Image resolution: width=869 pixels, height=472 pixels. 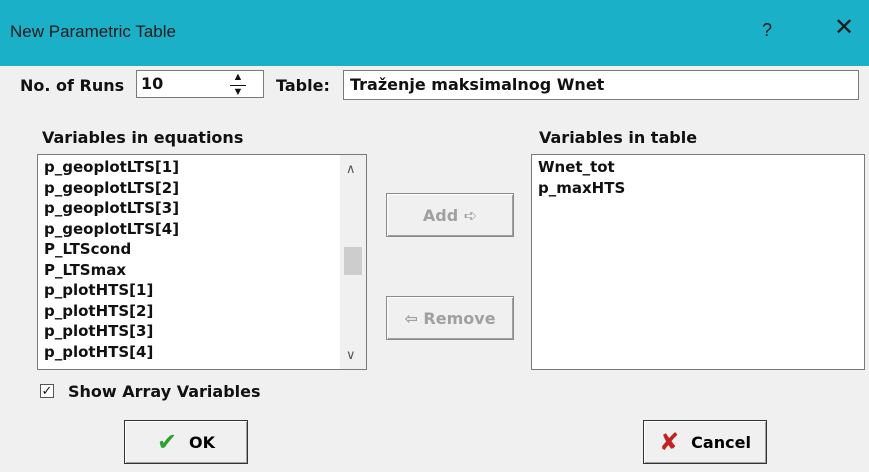 What do you see at coordinates (164, 391) in the screenshot?
I see `show-array-label: Show Array Variables` at bounding box center [164, 391].